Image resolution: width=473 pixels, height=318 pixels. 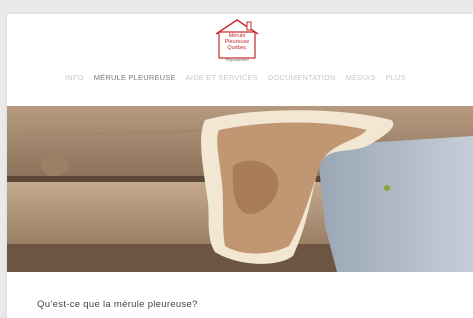 What do you see at coordinates (361, 77) in the screenshot?
I see `nav-item-medias: Médias` at bounding box center [361, 77].